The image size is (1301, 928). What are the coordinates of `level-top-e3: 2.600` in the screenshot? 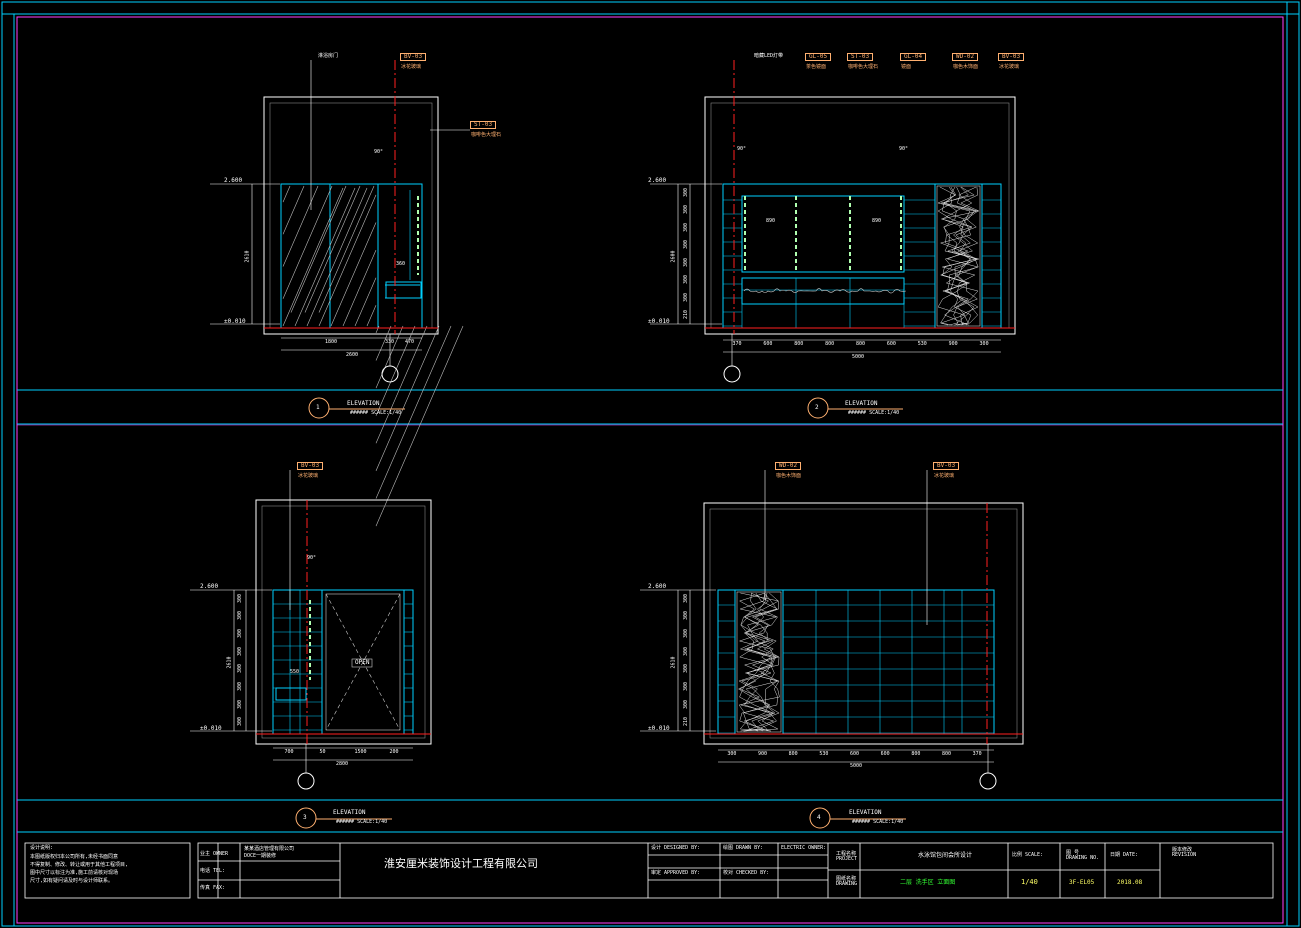 It's located at (209, 587).